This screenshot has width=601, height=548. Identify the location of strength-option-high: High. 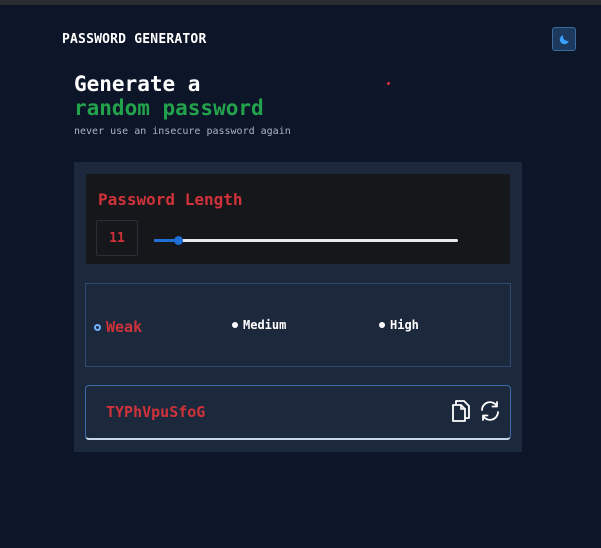
(399, 325).